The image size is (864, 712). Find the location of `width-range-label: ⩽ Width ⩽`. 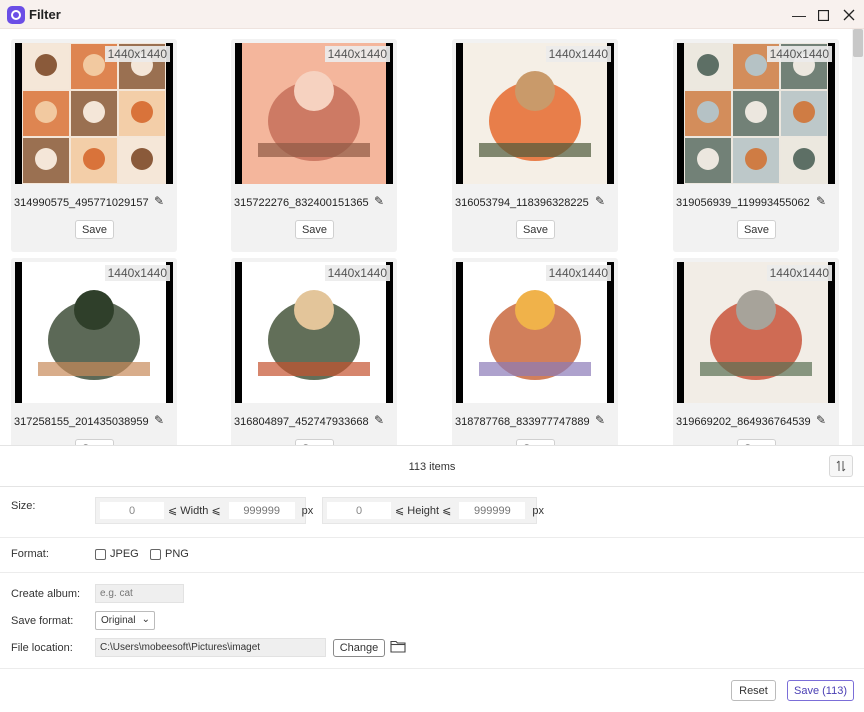

width-range-label: ⩽ Width ⩽ is located at coordinates (194, 511).